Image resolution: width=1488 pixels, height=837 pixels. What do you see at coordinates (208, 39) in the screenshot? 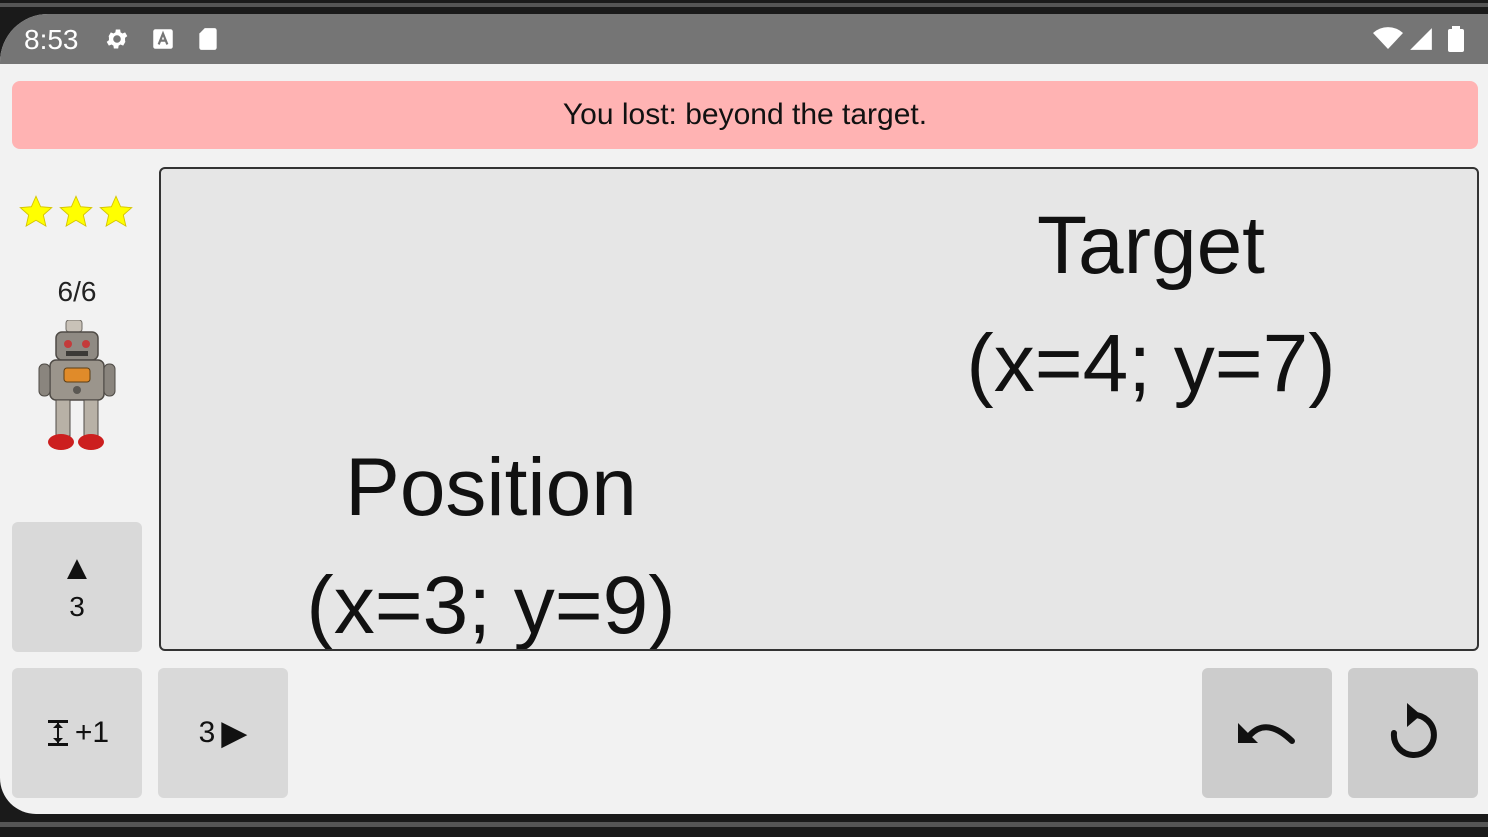
I see `sd-card-icon` at bounding box center [208, 39].